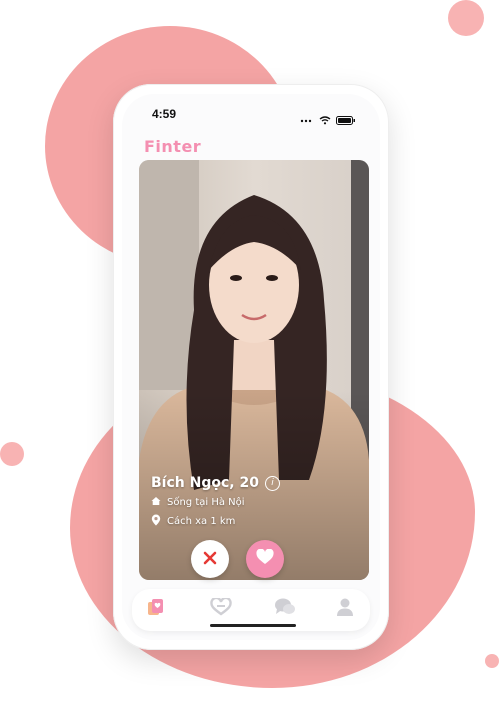  I want to click on info-icon: i, so click(272, 483).